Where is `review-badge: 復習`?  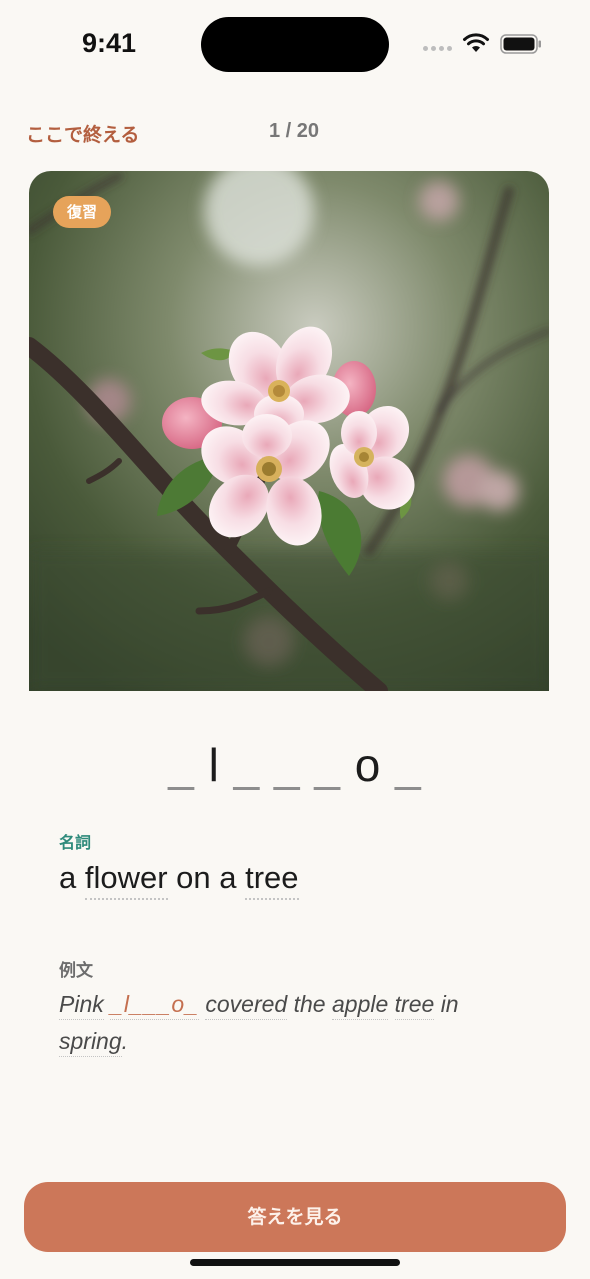 review-badge: 復習 is located at coordinates (82, 212).